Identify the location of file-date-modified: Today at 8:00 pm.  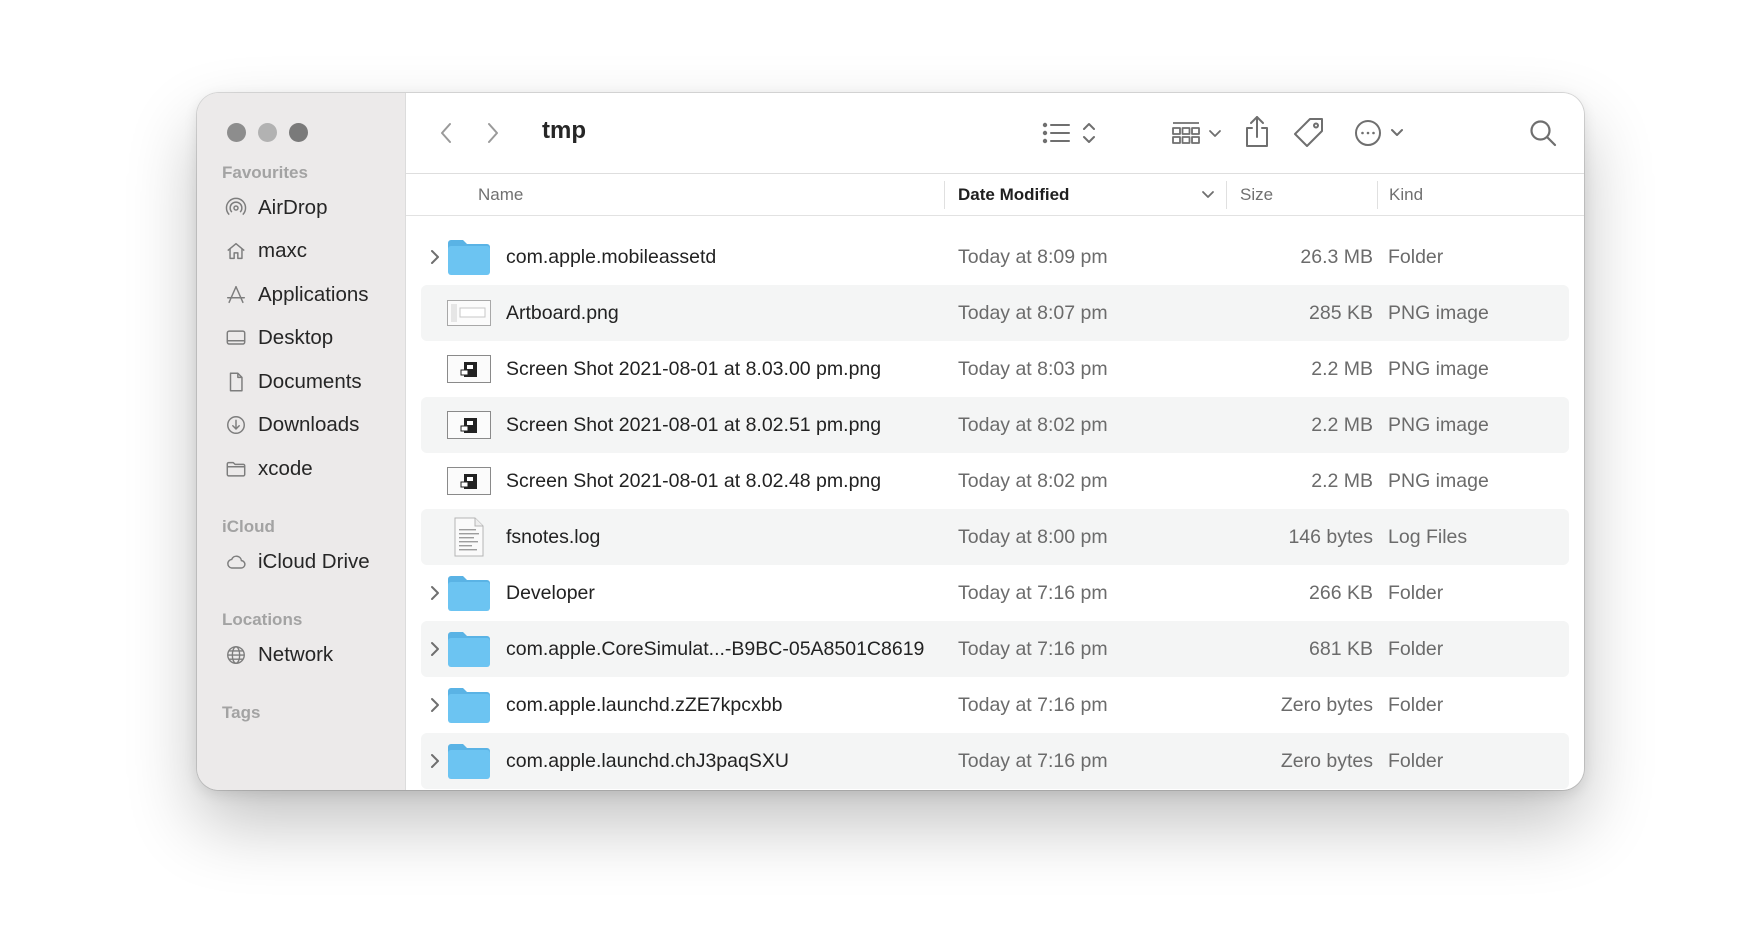
(1033, 537).